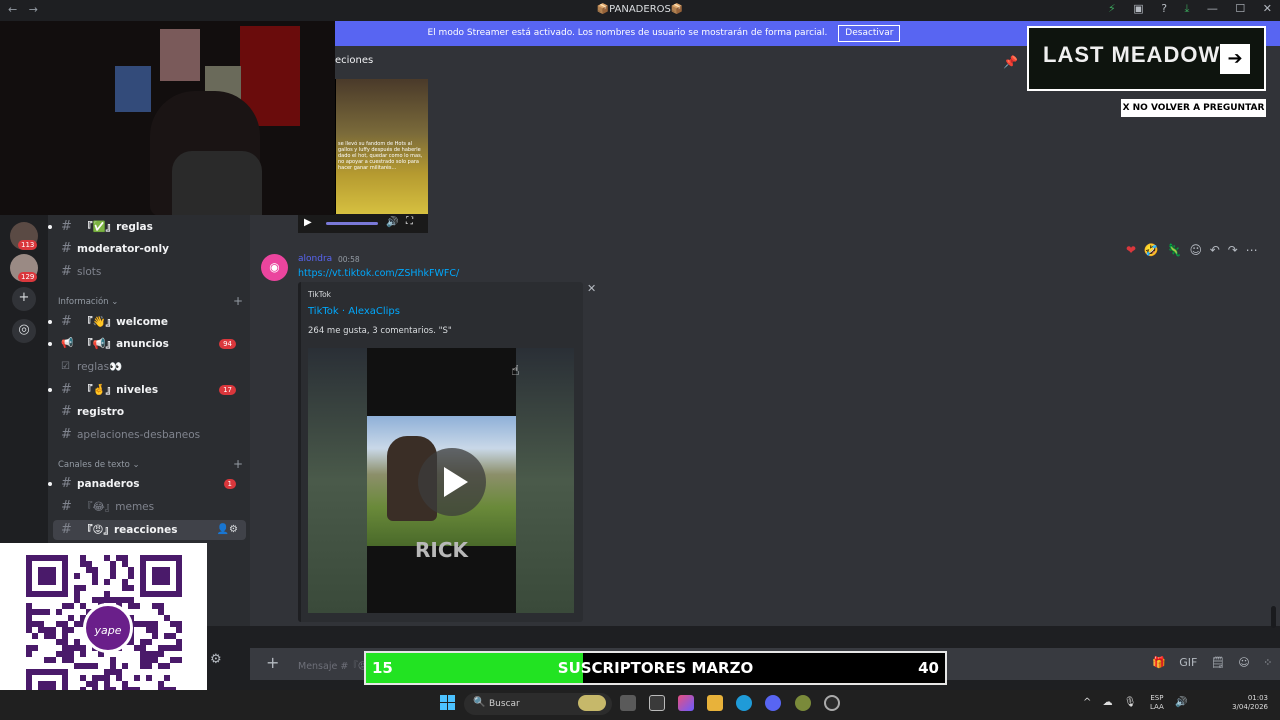 This screenshot has width=1280, height=720. What do you see at coordinates (686, 703) in the screenshot?
I see `copilot-icon` at bounding box center [686, 703].